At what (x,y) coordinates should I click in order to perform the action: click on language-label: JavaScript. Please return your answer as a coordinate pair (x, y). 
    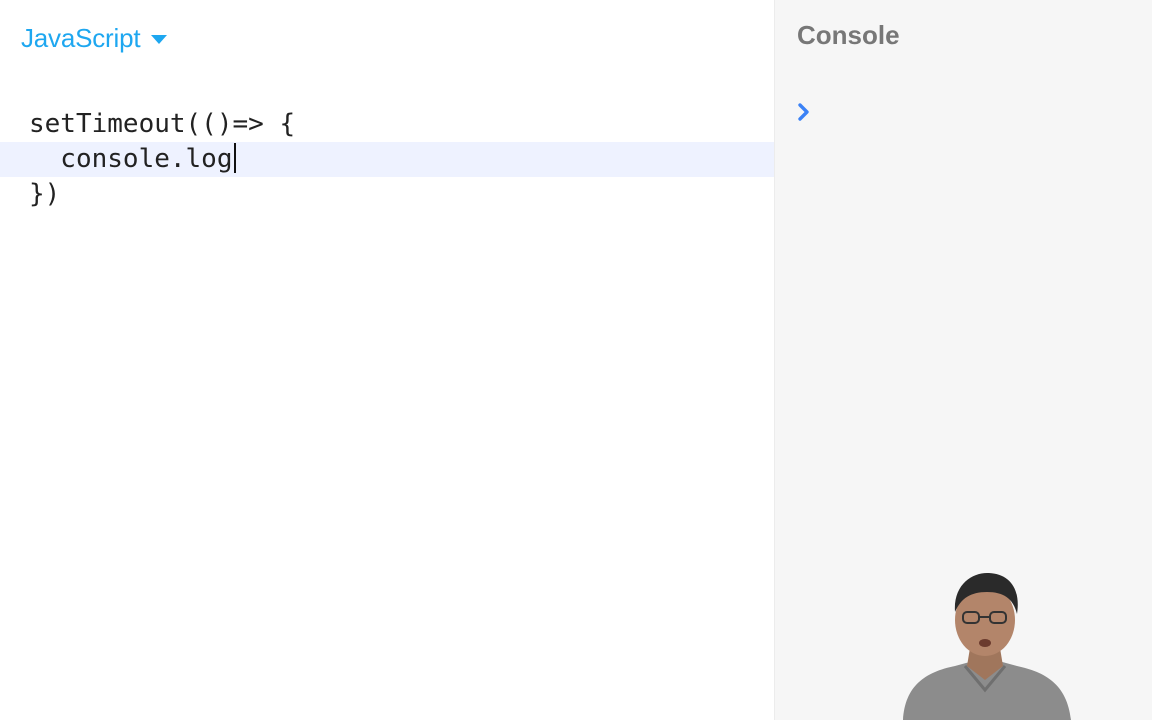
    Looking at the image, I should click on (81, 37).